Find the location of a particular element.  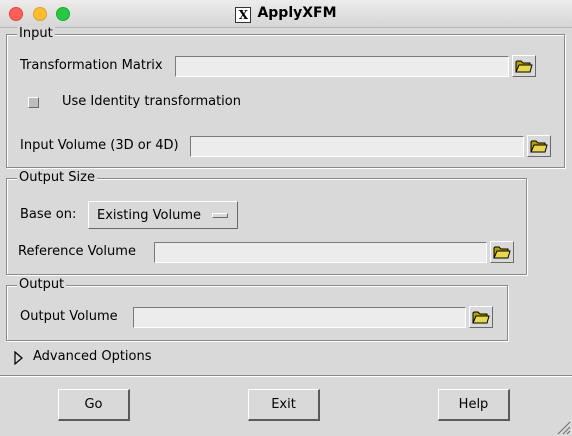

base-on-dropdown: Existing Volume is located at coordinates (163, 215).